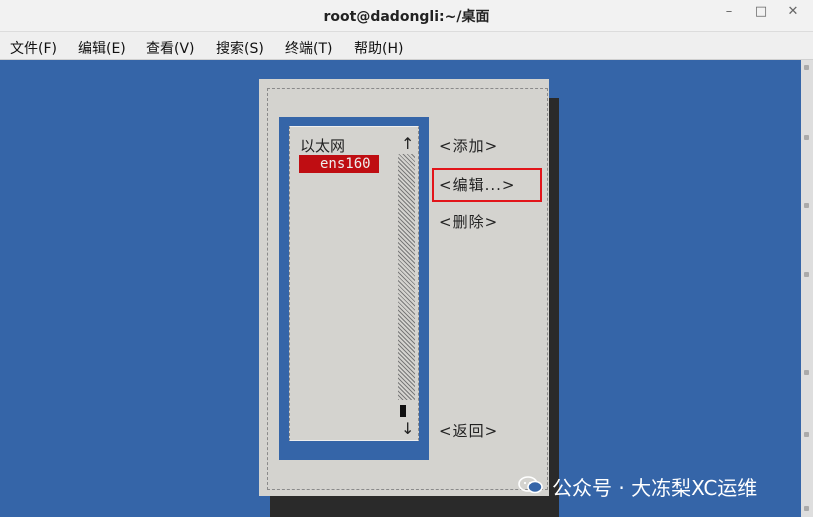 The image size is (813, 517). I want to click on list-header-ethernet: 以太网, so click(323, 146).